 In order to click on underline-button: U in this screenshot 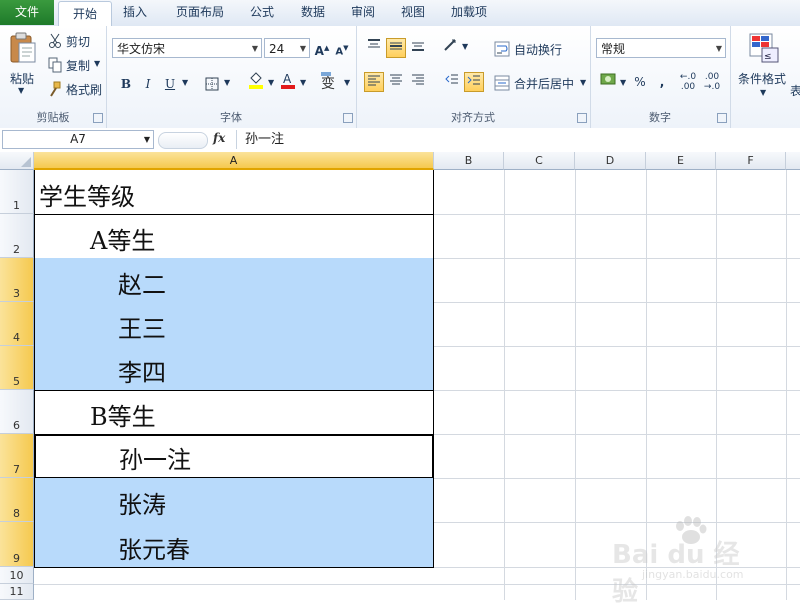, I will do `click(170, 84)`.